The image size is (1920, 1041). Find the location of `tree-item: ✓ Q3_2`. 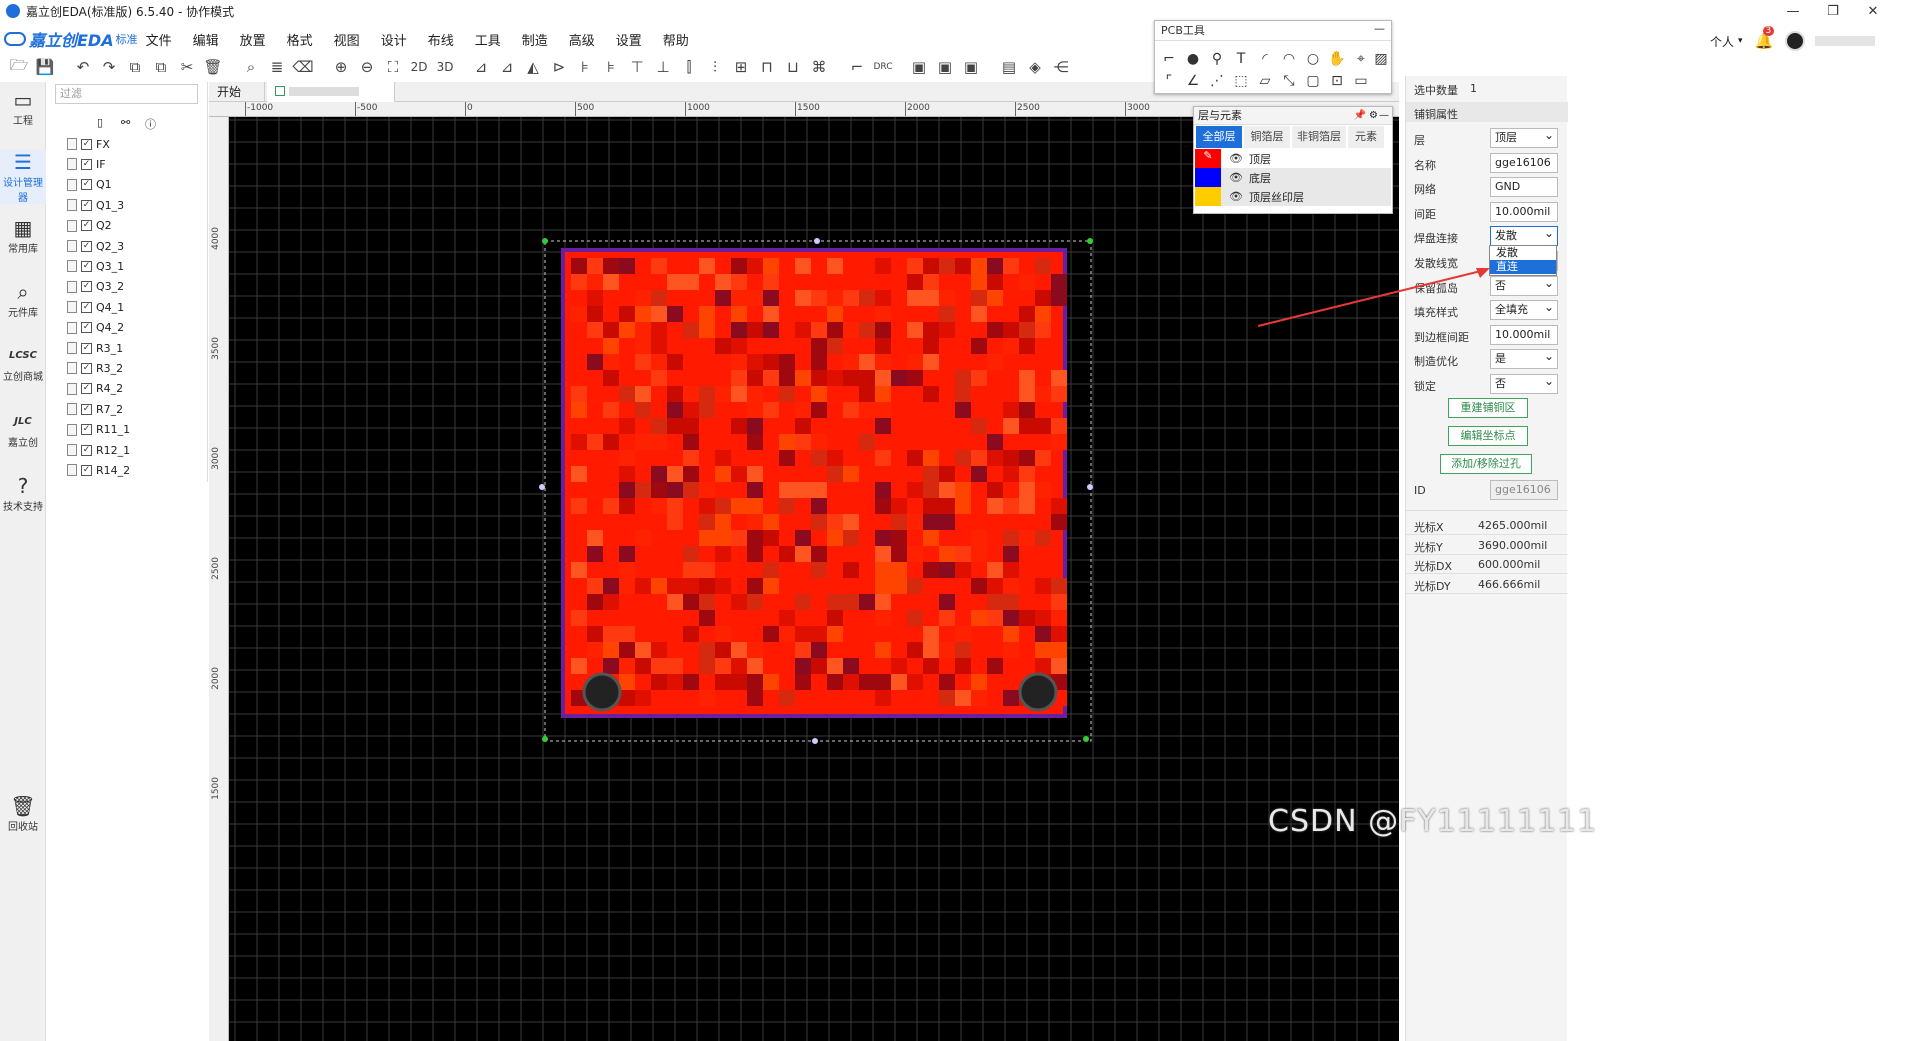

tree-item: ✓ Q3_2 is located at coordinates (95, 287).